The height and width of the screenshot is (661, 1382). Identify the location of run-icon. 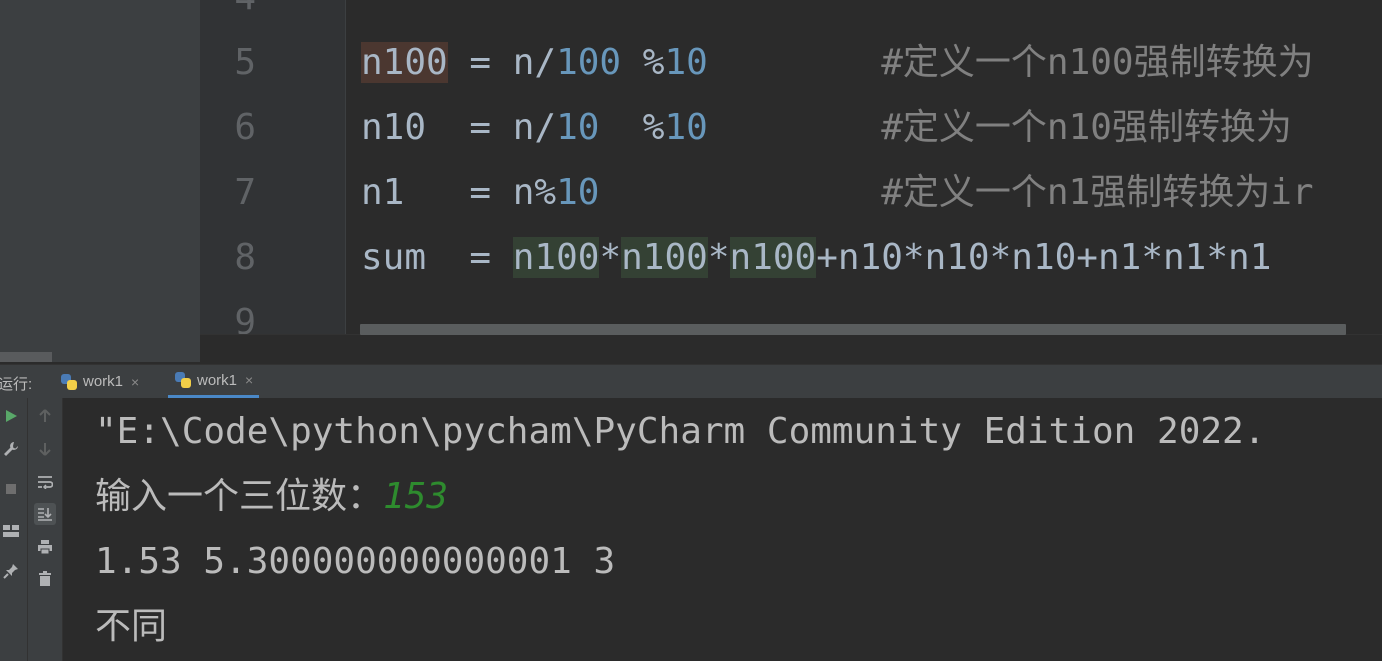
(11, 416).